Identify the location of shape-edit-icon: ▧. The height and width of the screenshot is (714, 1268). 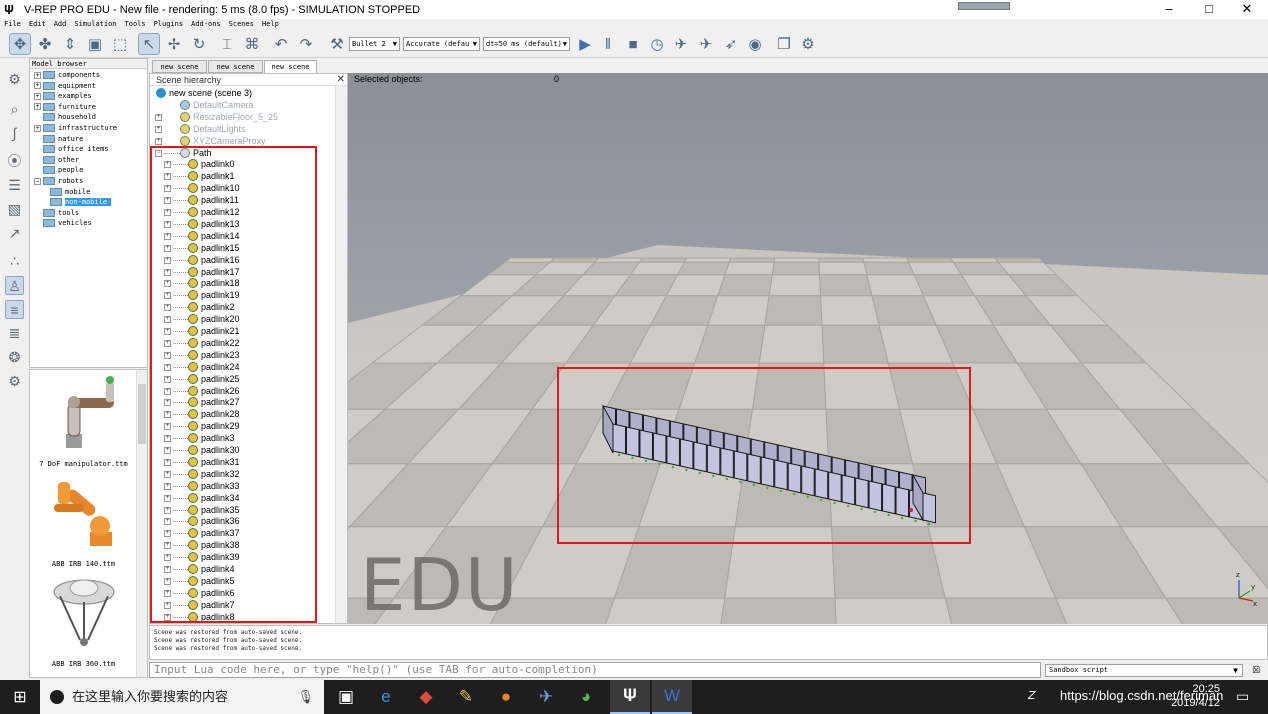
(14, 209).